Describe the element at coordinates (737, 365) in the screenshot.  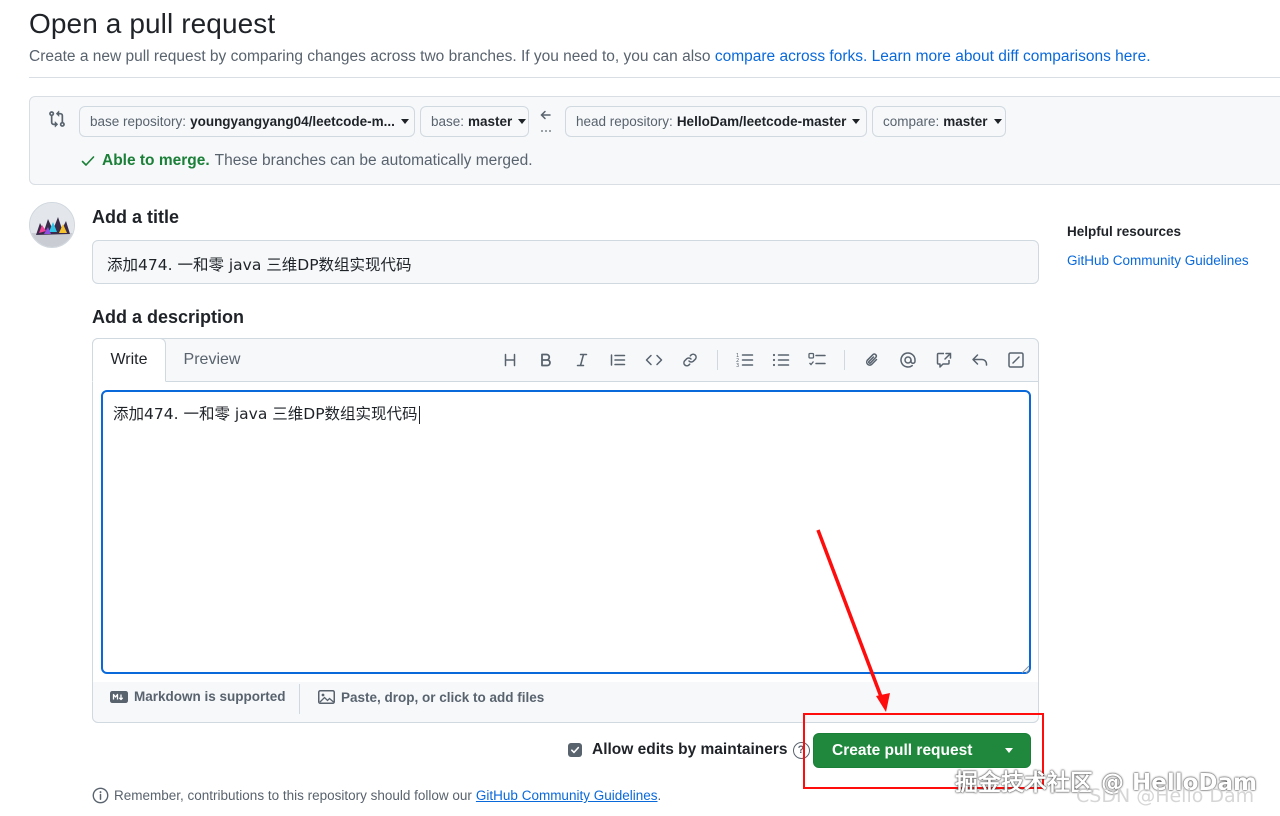
I see `svg-text: 3` at that location.